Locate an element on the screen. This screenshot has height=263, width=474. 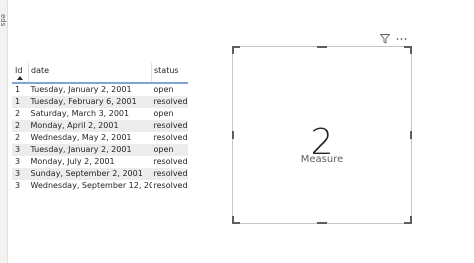
cell-date: Wednesday, May 2, 2001 is located at coordinates (81, 137).